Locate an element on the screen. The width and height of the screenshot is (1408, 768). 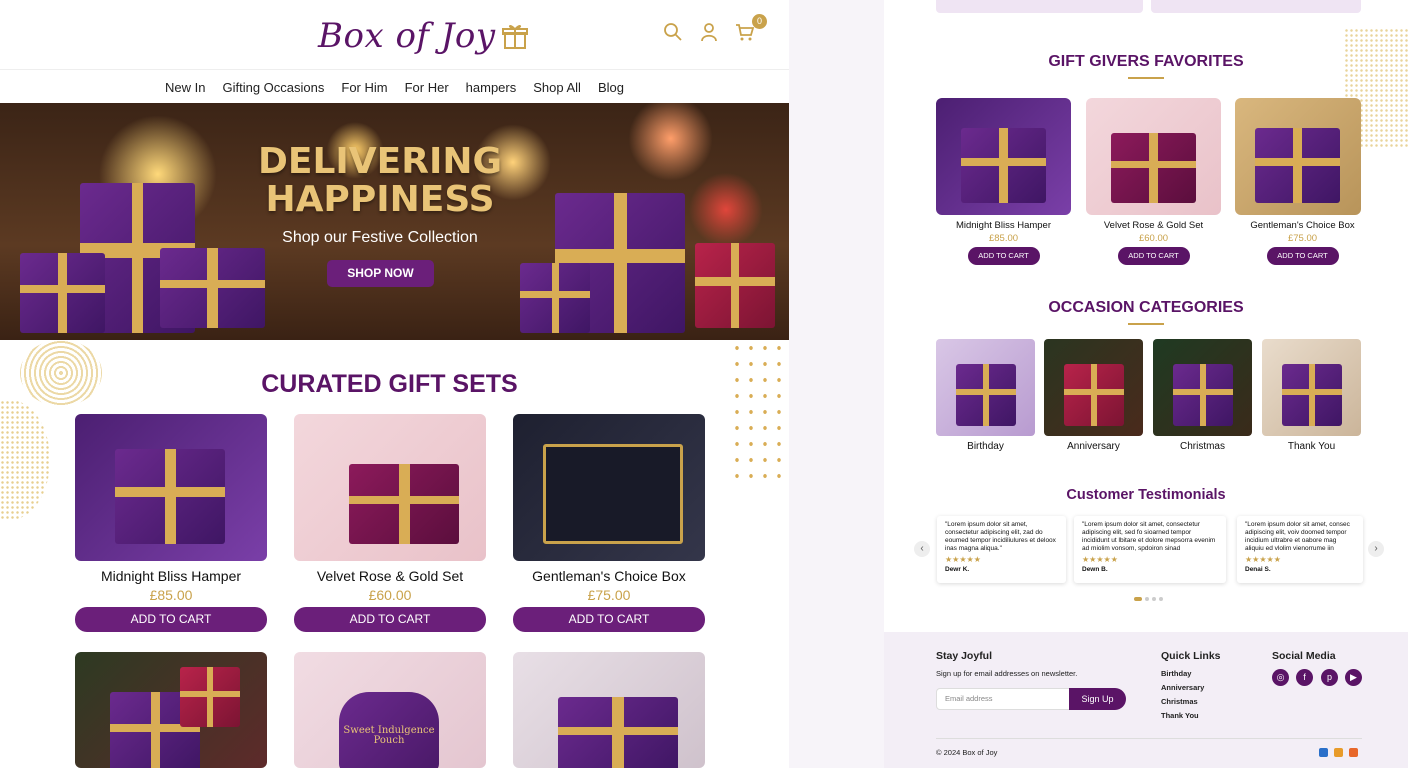
testimonial-author: Denai S. is located at coordinates (1258, 569).